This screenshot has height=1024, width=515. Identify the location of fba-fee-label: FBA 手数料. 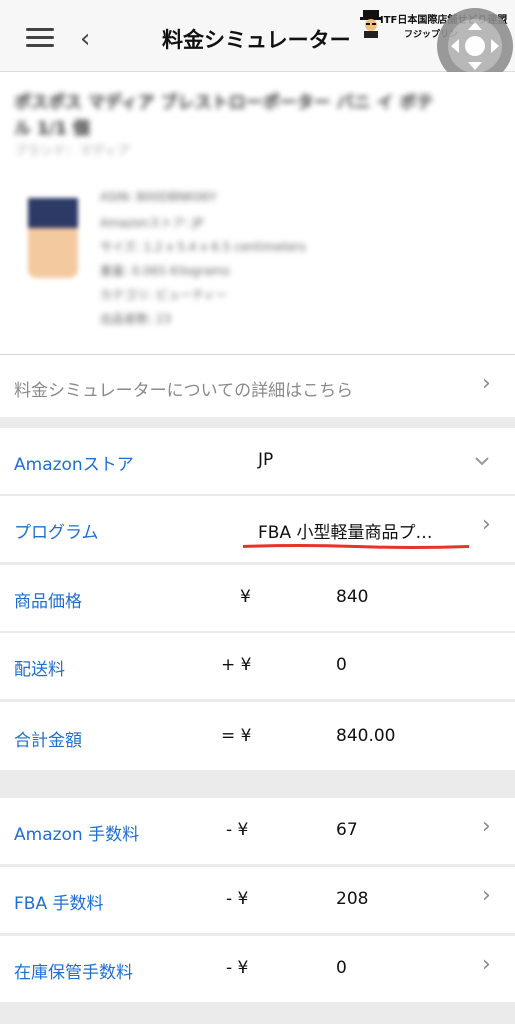
(59, 904).